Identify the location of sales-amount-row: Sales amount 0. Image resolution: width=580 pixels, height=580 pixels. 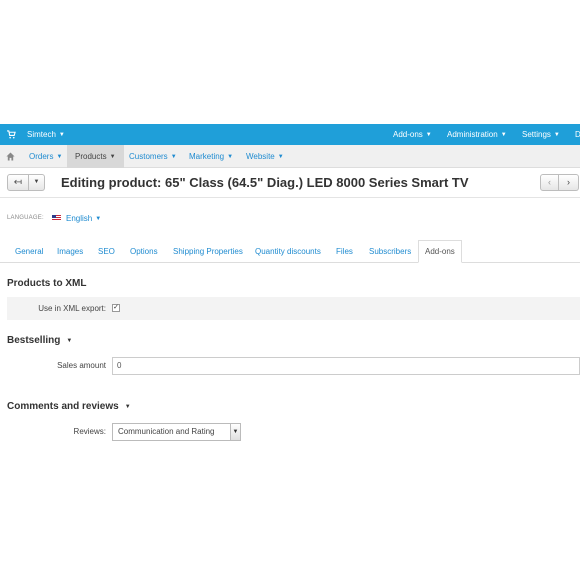
(293, 368).